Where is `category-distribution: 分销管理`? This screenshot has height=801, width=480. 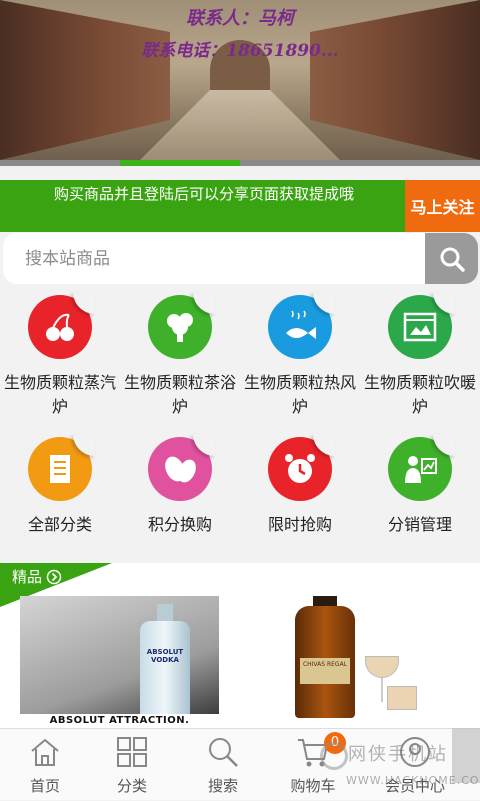
category-distribution: 分销管理 is located at coordinates (420, 485).